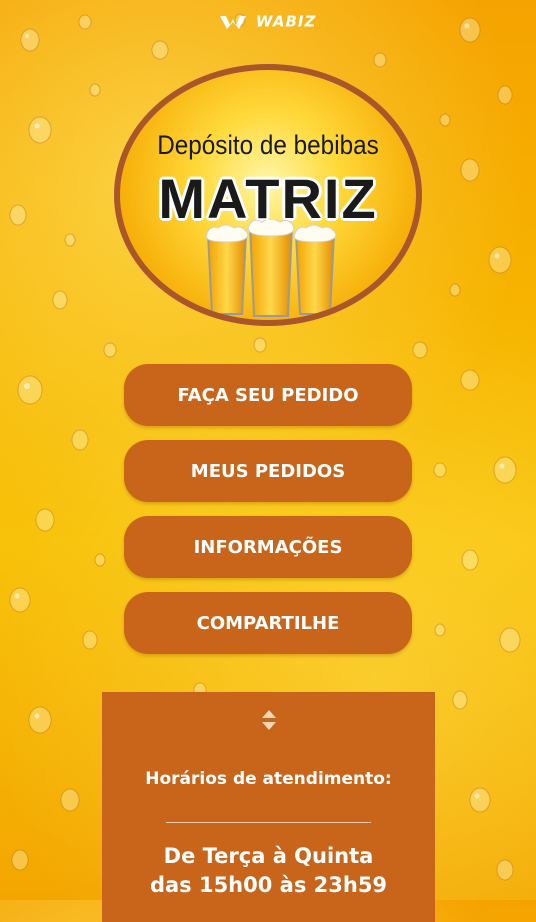  Describe the element at coordinates (268, 779) in the screenshot. I see `hours-title: Horários de atendimento:` at that location.